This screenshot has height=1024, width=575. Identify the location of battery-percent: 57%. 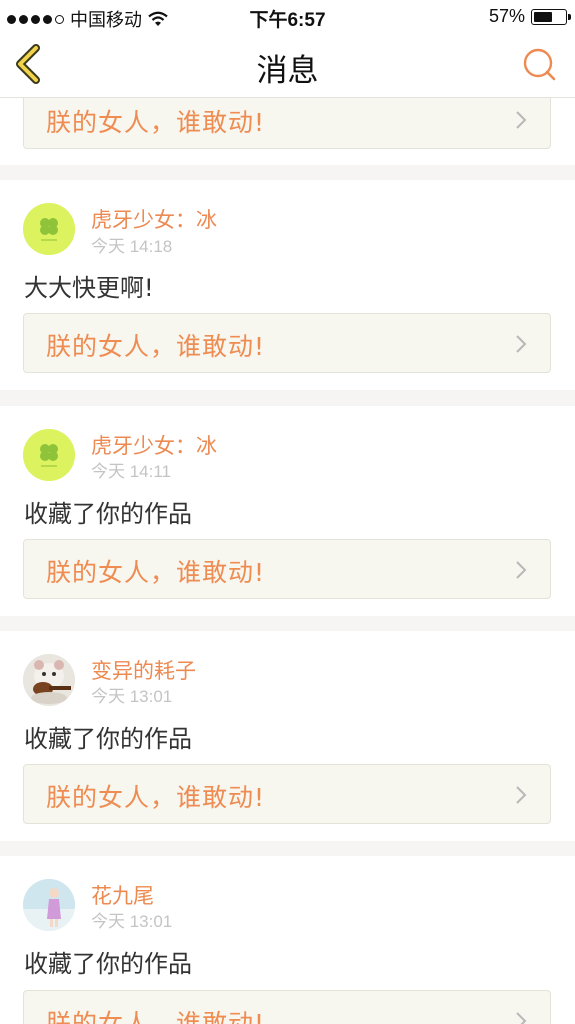
(506, 16).